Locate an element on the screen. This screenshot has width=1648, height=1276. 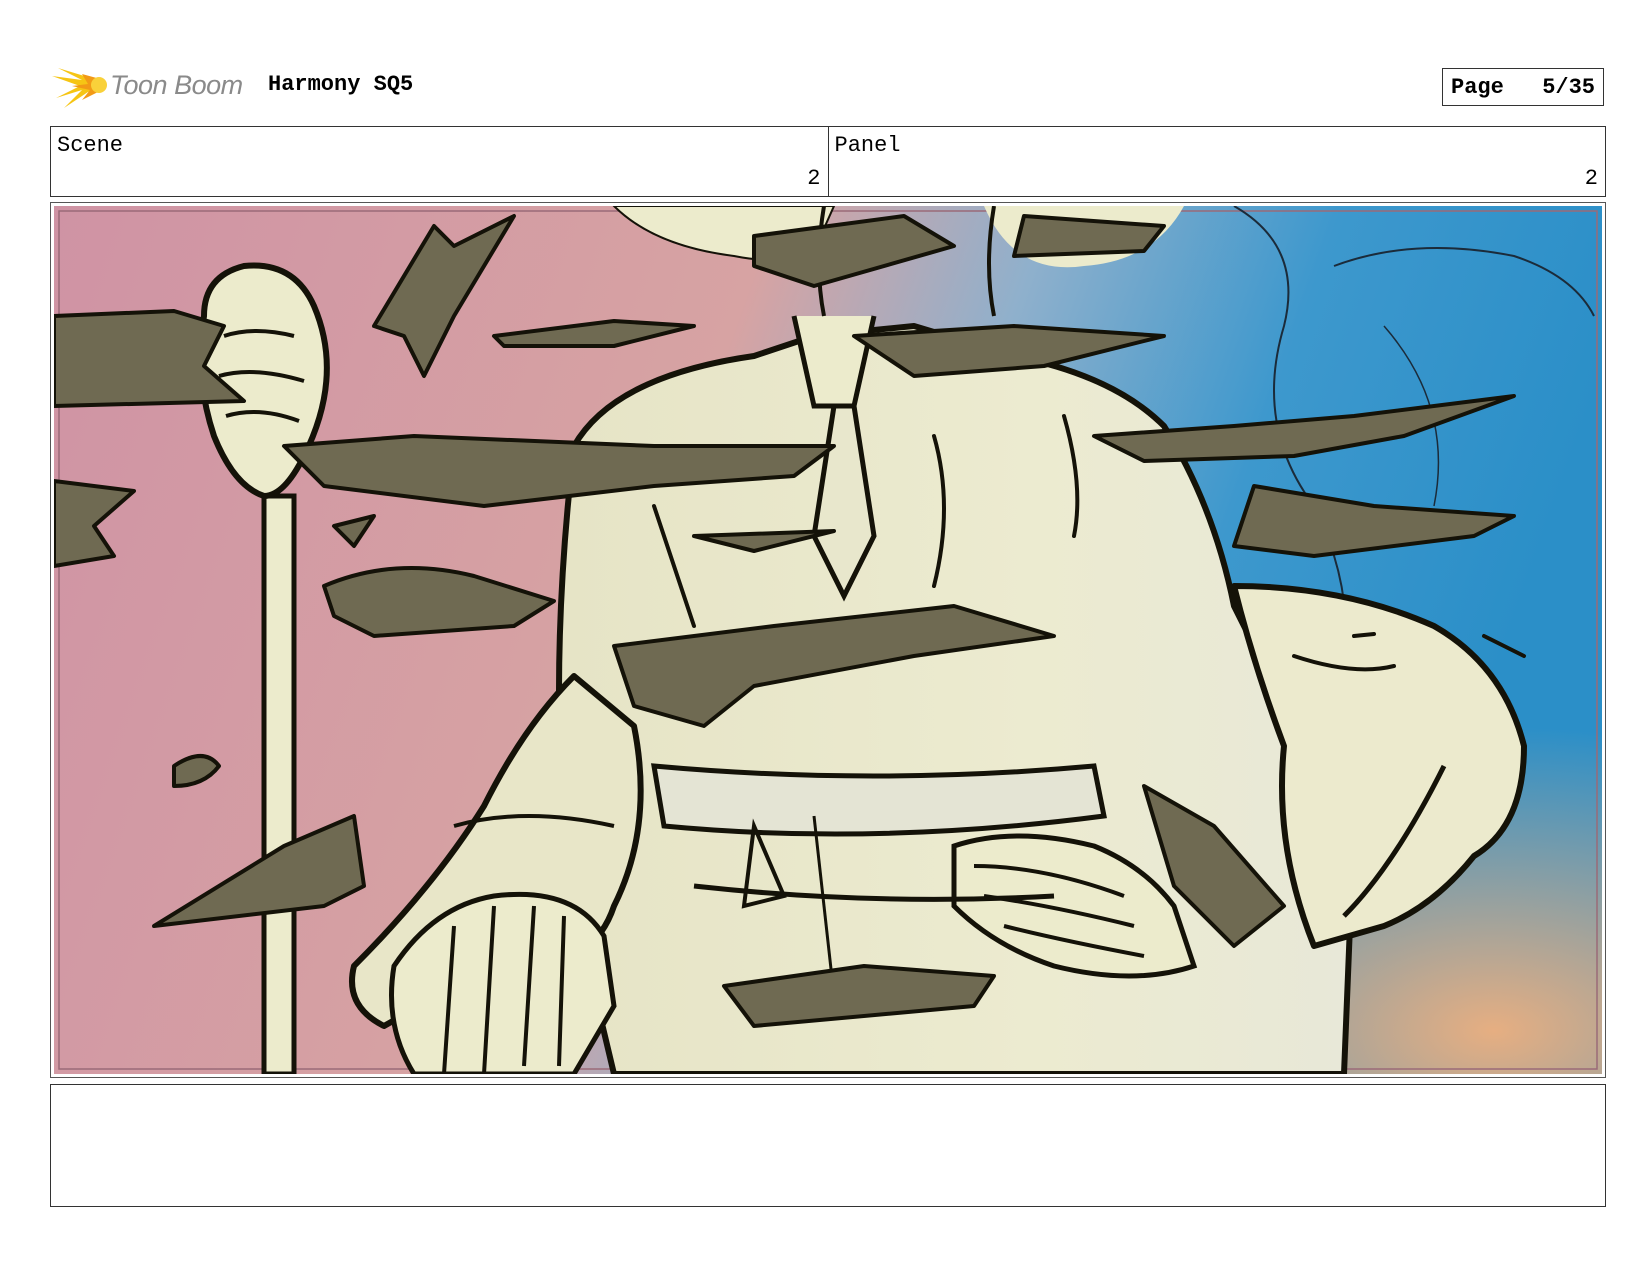
brand-name: Toon Boom is located at coordinates (176, 85).